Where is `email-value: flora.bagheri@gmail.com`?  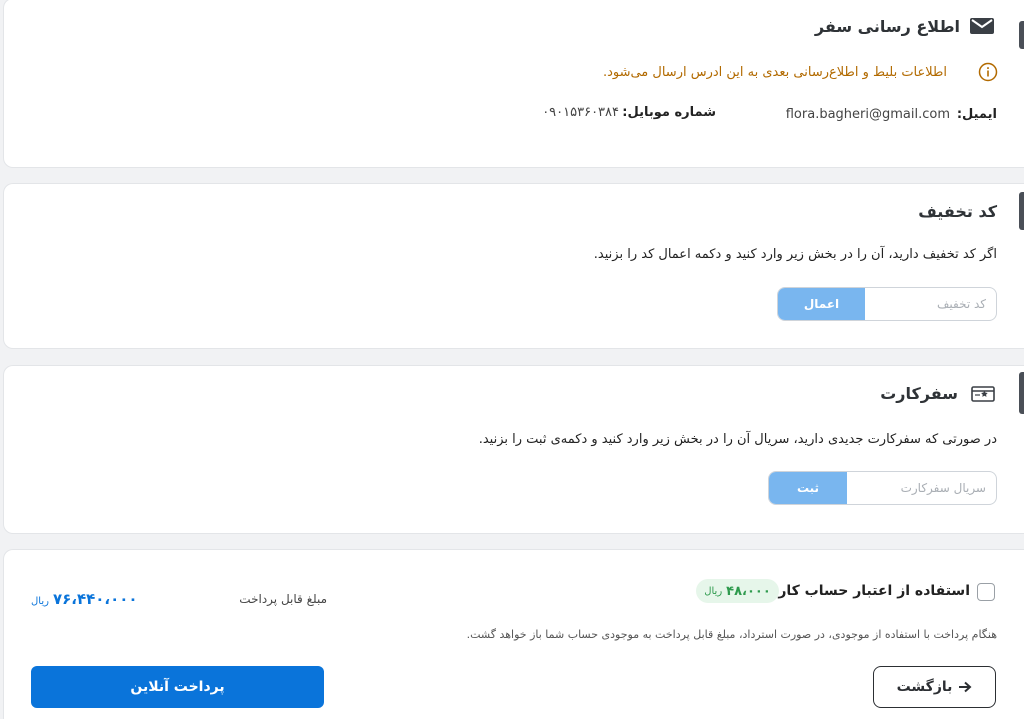
email-value: flora.bagheri@gmail.com is located at coordinates (867, 114).